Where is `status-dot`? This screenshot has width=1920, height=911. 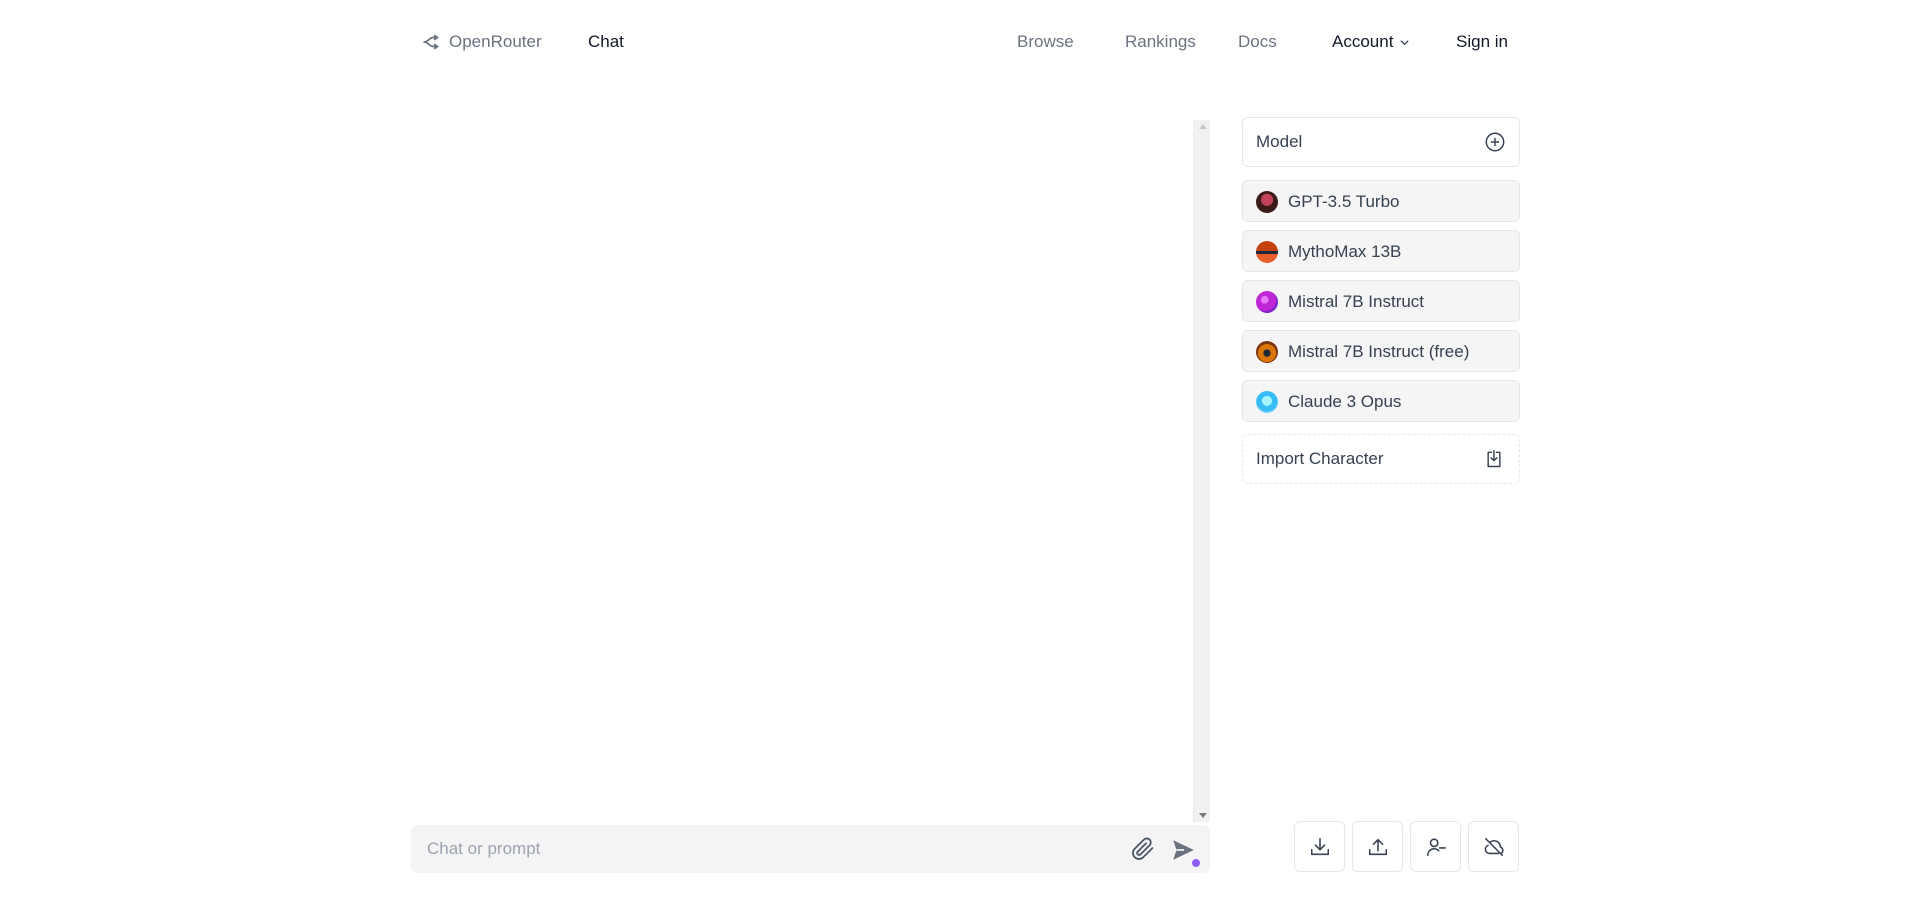
status-dot is located at coordinates (1196, 863).